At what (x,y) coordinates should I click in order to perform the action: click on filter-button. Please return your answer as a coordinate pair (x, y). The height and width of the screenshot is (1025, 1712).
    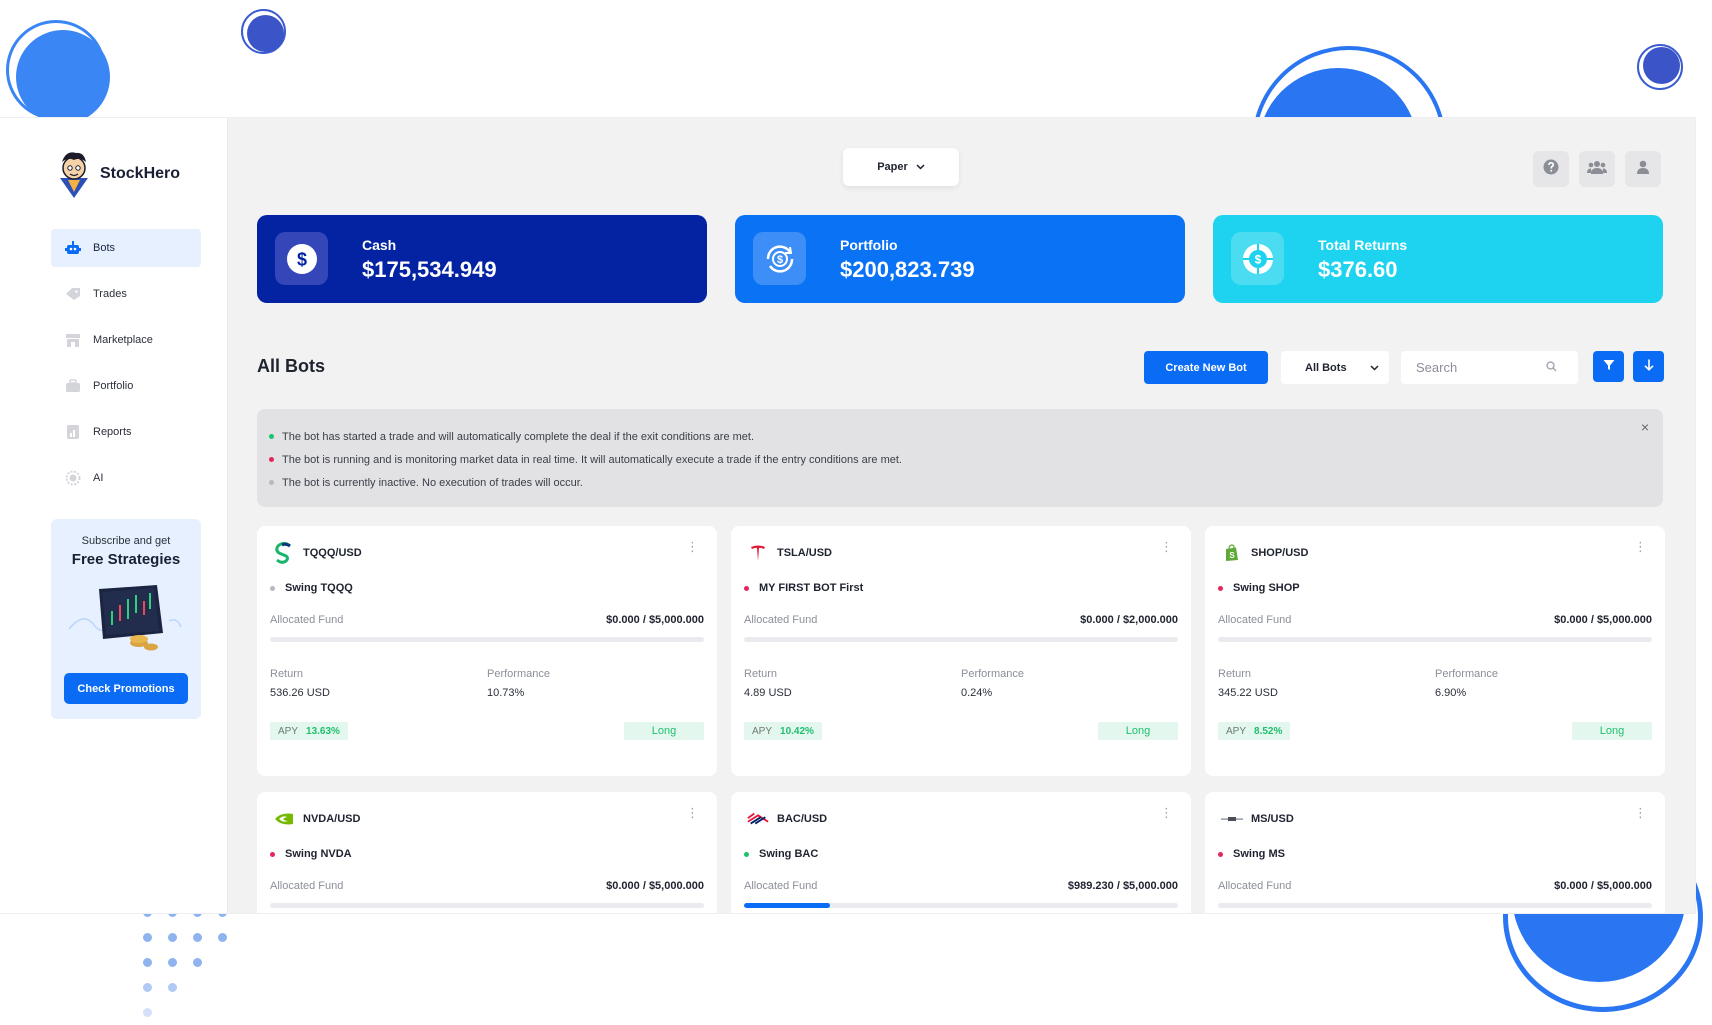
    Looking at the image, I should click on (1608, 366).